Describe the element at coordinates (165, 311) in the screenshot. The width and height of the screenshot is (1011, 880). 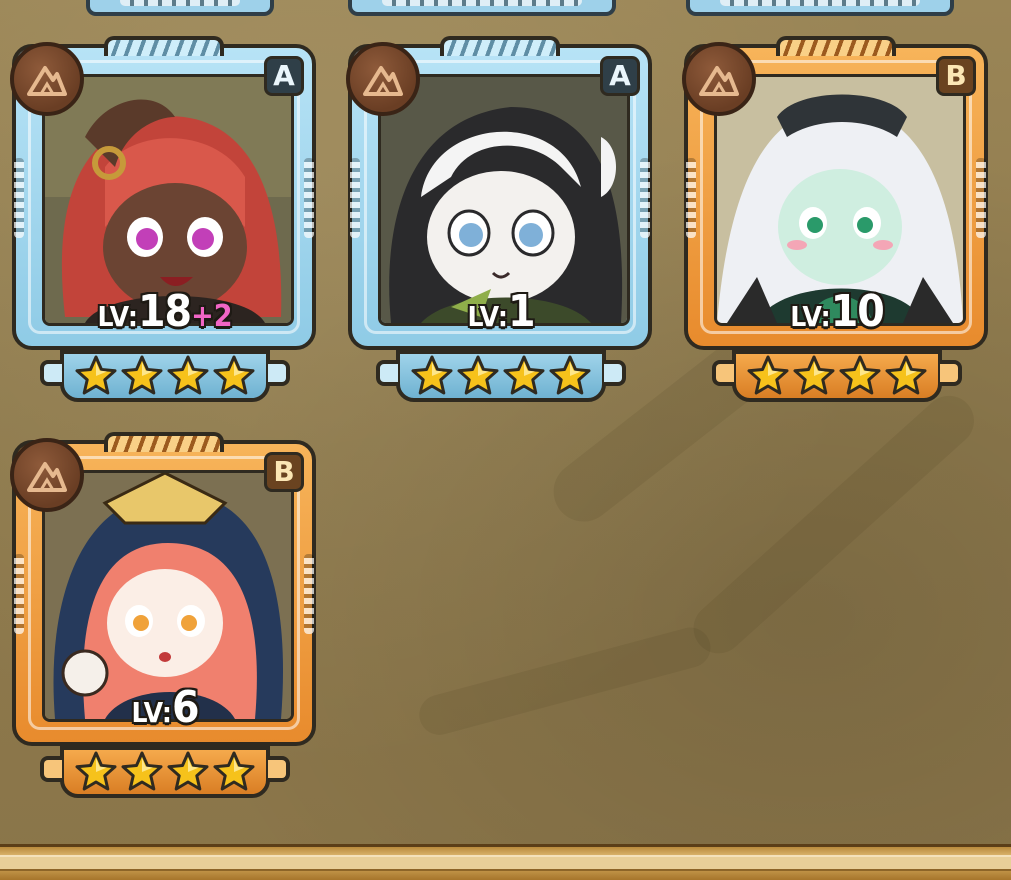
I see `hero-level: LV:18+2` at that location.